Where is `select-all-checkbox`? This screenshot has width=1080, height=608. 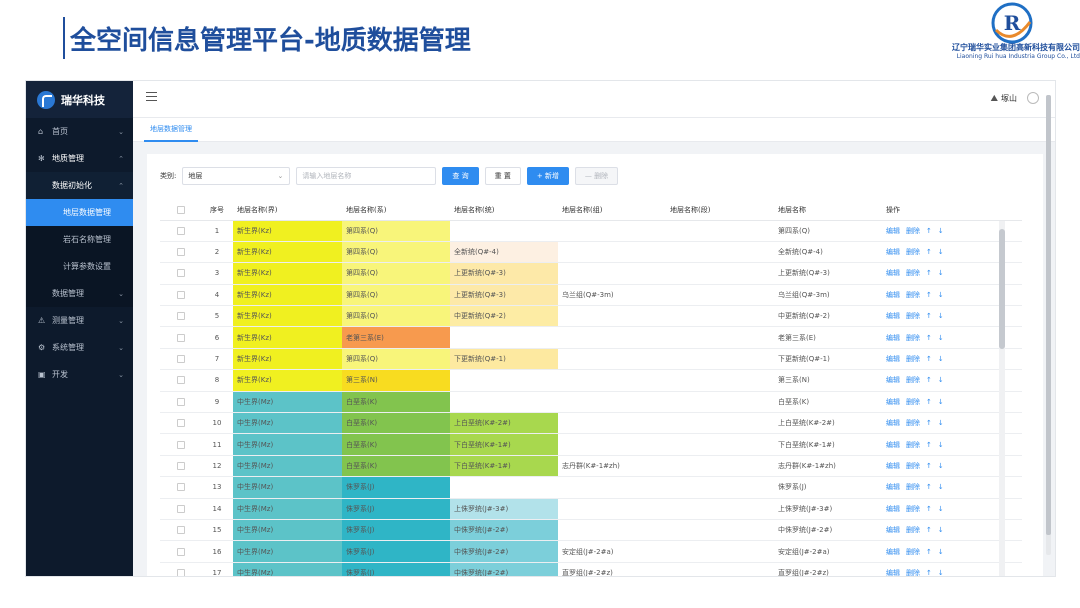
select-all-checkbox is located at coordinates (180, 211).